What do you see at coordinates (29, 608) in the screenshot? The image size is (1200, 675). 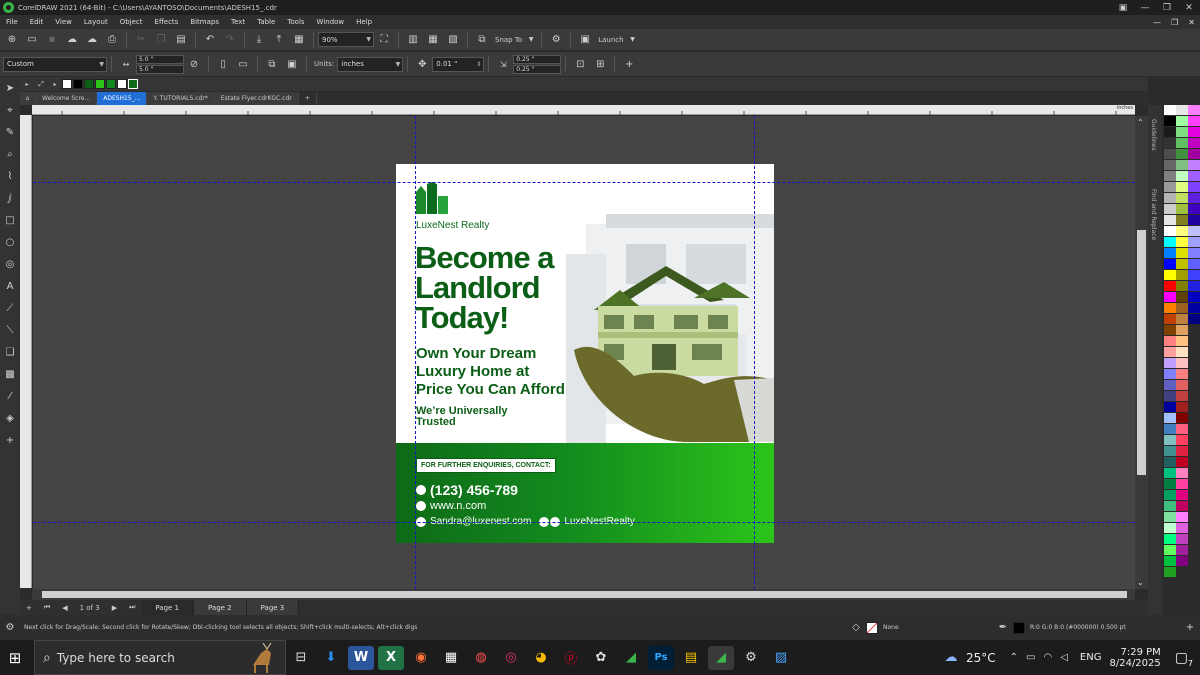 I see `add-page-icon: +` at bounding box center [29, 608].